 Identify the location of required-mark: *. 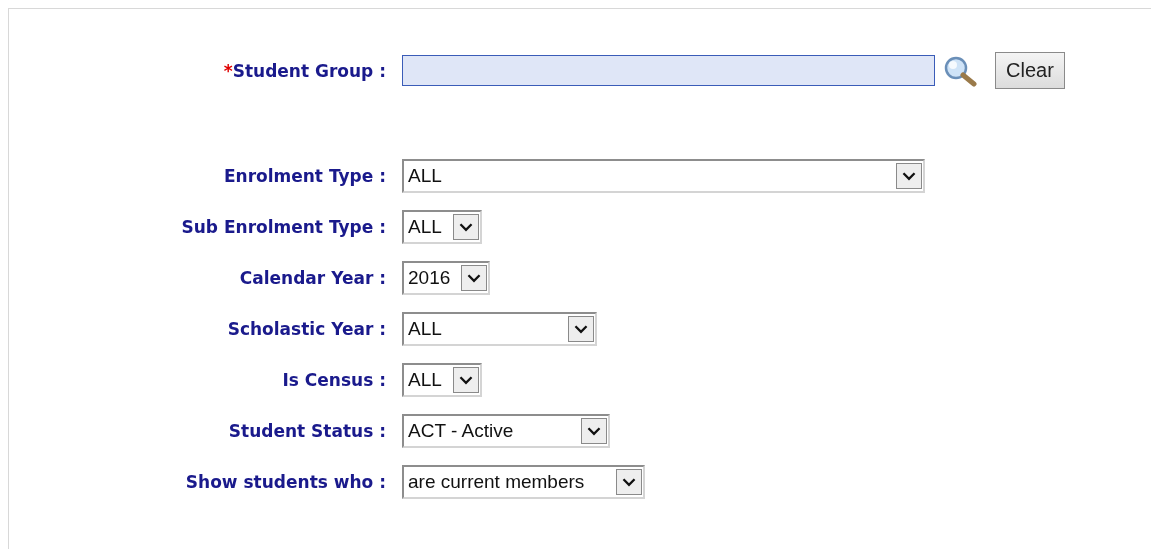
(228, 70).